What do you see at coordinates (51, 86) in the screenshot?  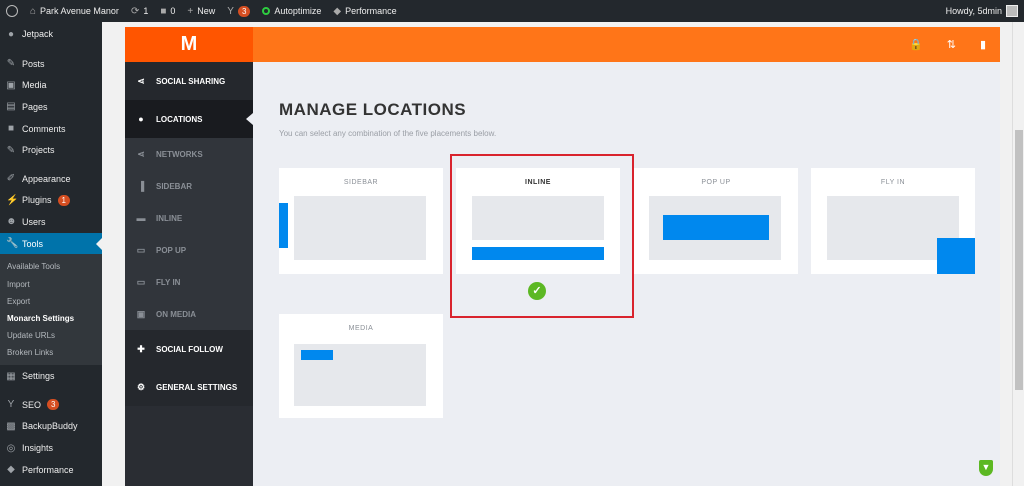 I see `menu-item-media: ▣ Media` at bounding box center [51, 86].